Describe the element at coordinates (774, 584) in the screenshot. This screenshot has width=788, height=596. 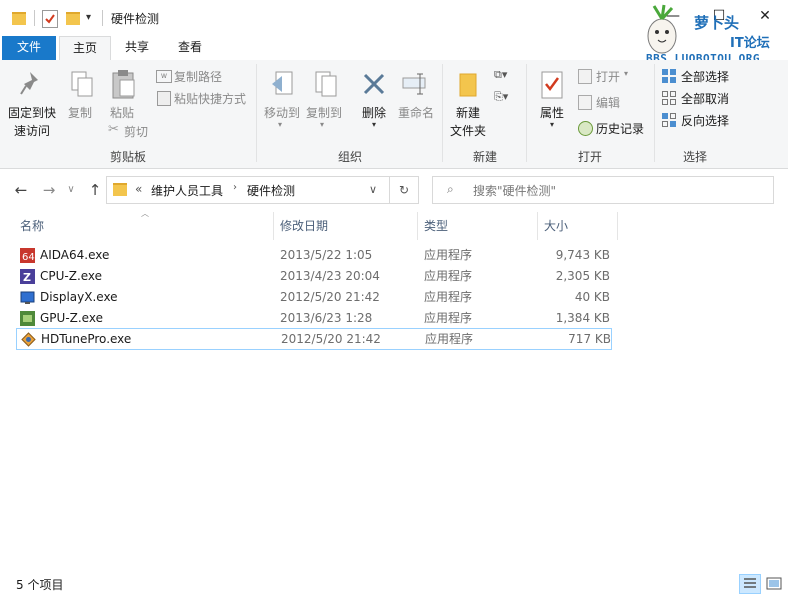
I see `large-icons-view-button` at that location.